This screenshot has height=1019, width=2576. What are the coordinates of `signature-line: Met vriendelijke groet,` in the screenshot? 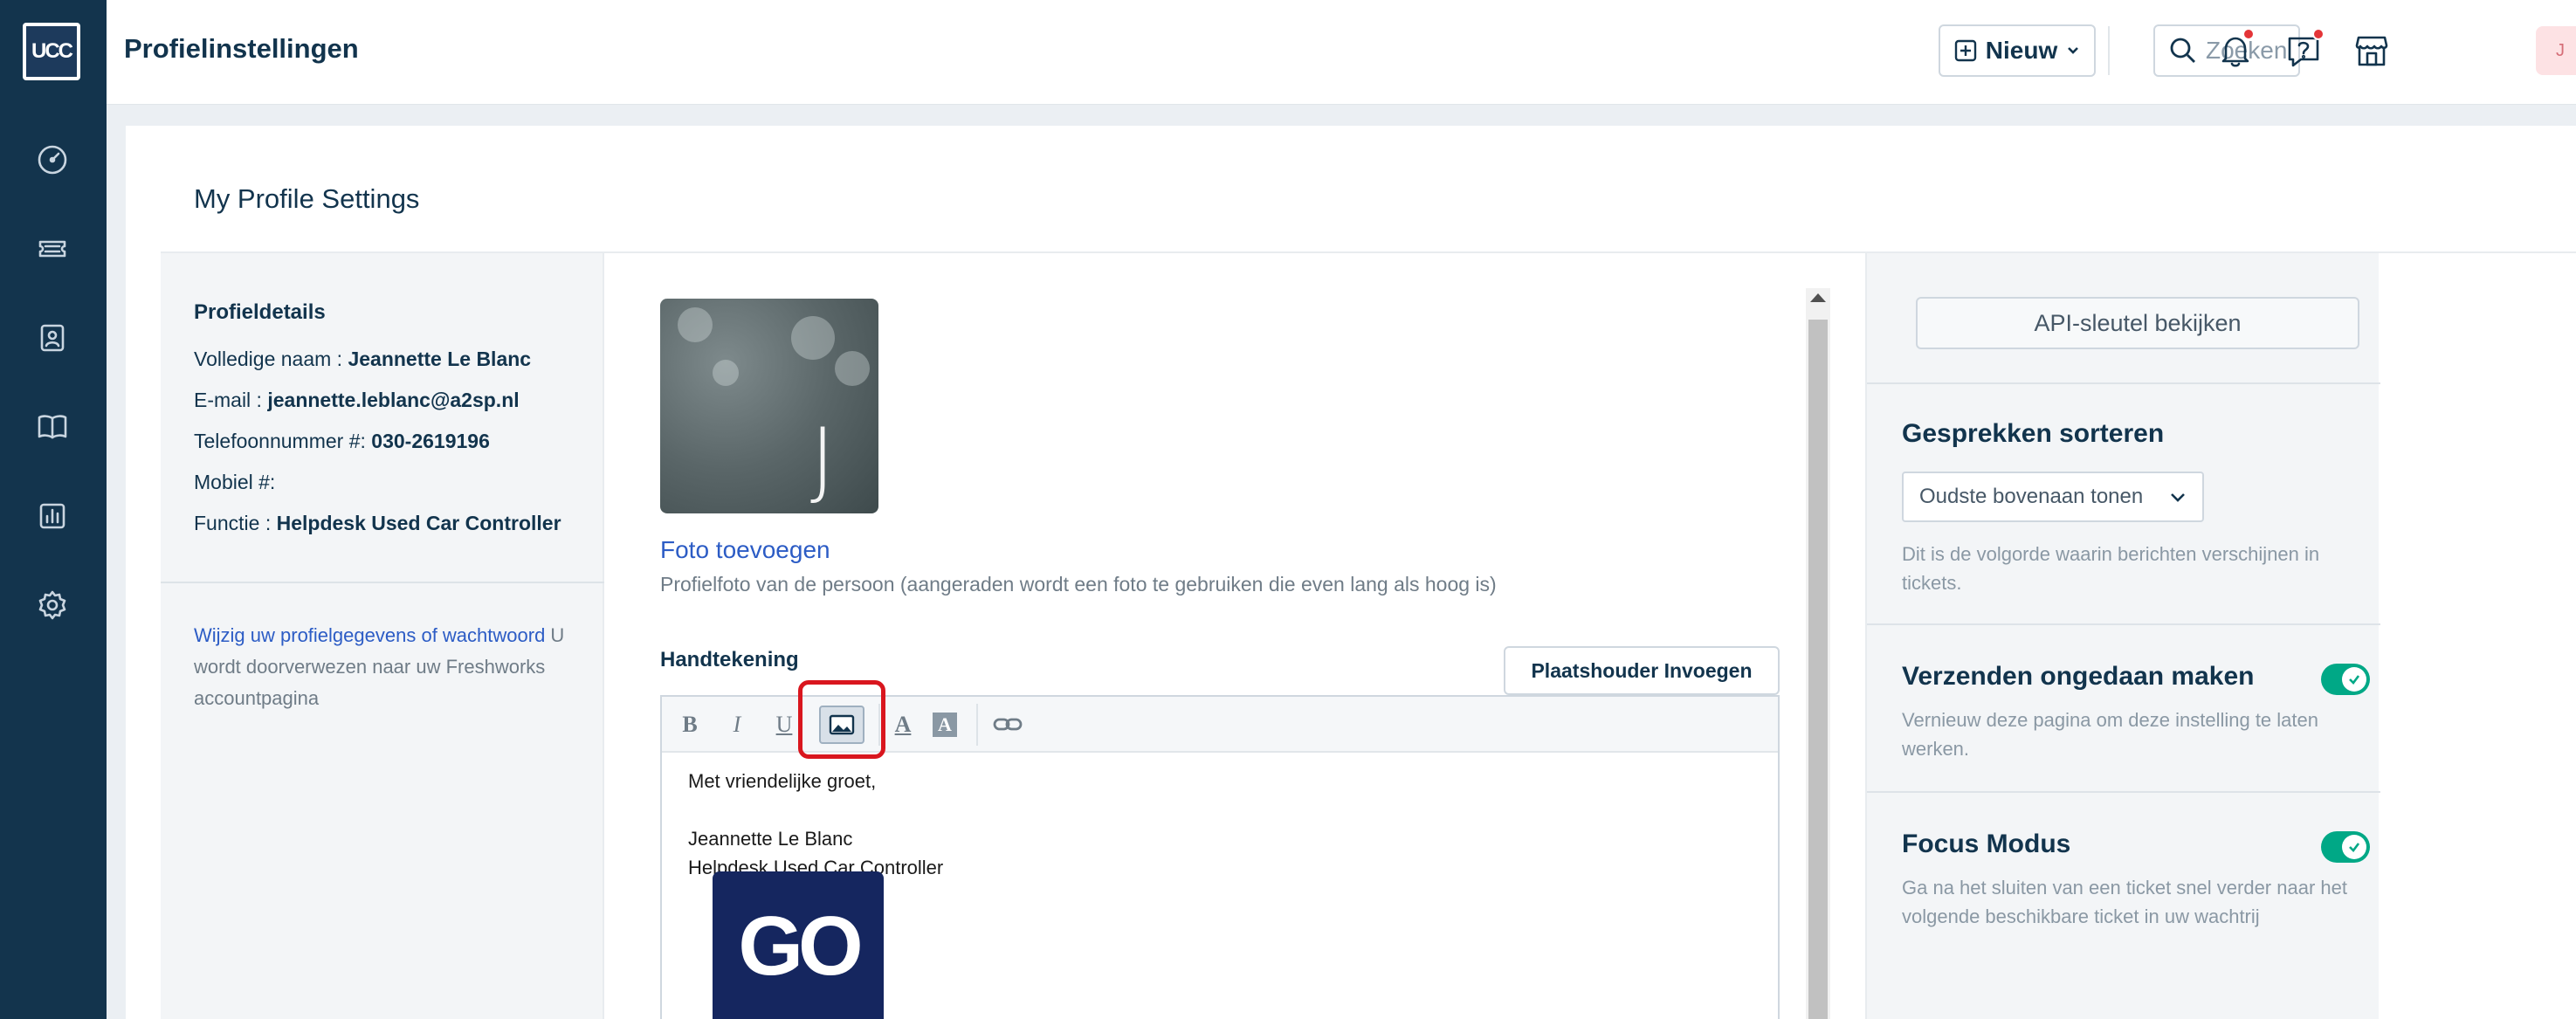 It's located at (782, 781).